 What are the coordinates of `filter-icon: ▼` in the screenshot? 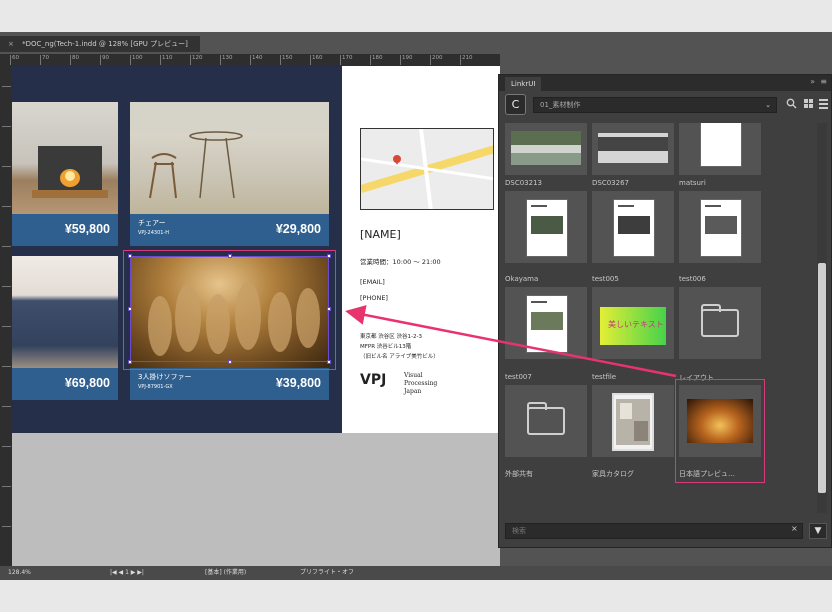 It's located at (818, 531).